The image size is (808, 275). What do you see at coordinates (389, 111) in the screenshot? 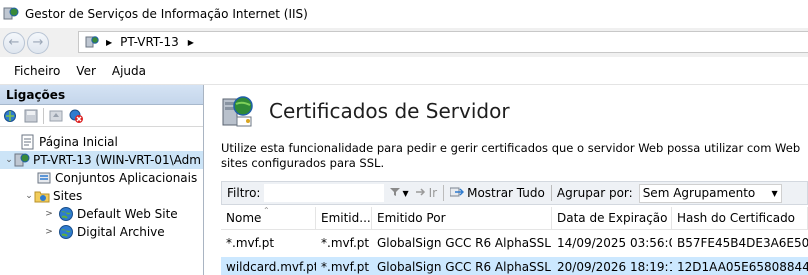
I see `page-title: Certificados de Servidor` at bounding box center [389, 111].